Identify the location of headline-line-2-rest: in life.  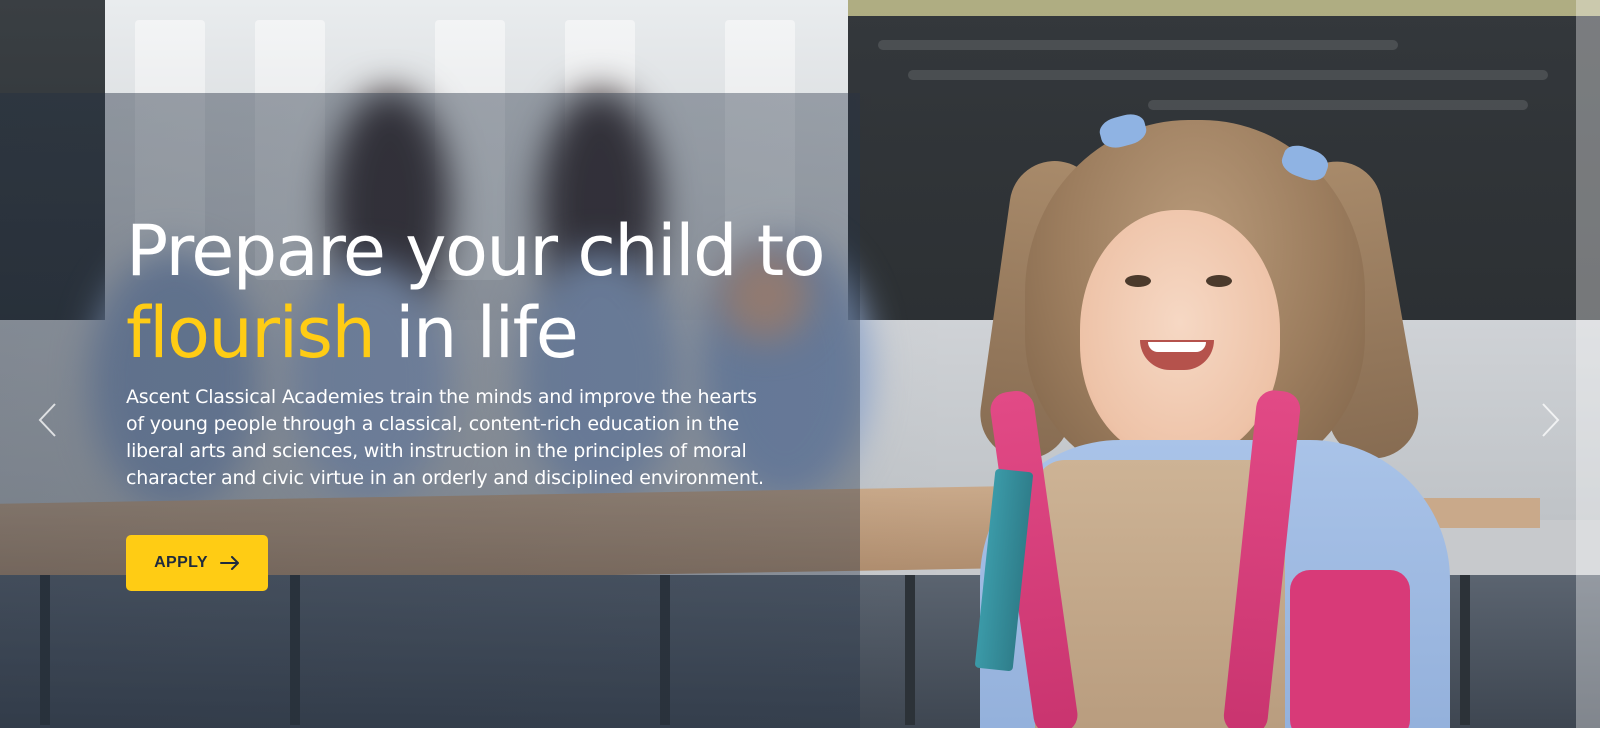
(476, 333).